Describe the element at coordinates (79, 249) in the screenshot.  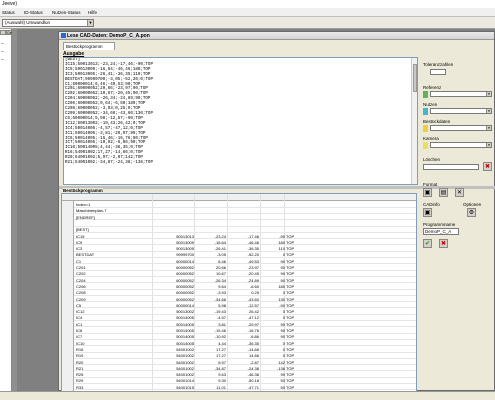
I see `table-cell: IC3` at that location.